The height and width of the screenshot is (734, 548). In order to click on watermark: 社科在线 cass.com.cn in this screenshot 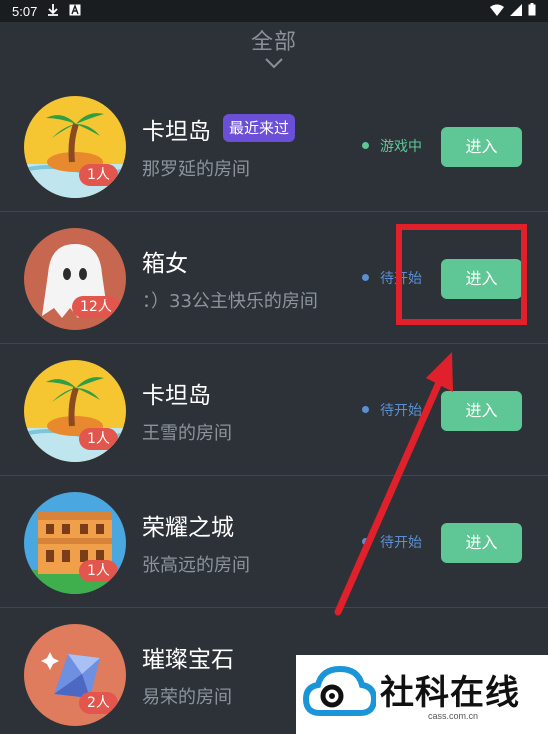, I will do `click(422, 694)`.